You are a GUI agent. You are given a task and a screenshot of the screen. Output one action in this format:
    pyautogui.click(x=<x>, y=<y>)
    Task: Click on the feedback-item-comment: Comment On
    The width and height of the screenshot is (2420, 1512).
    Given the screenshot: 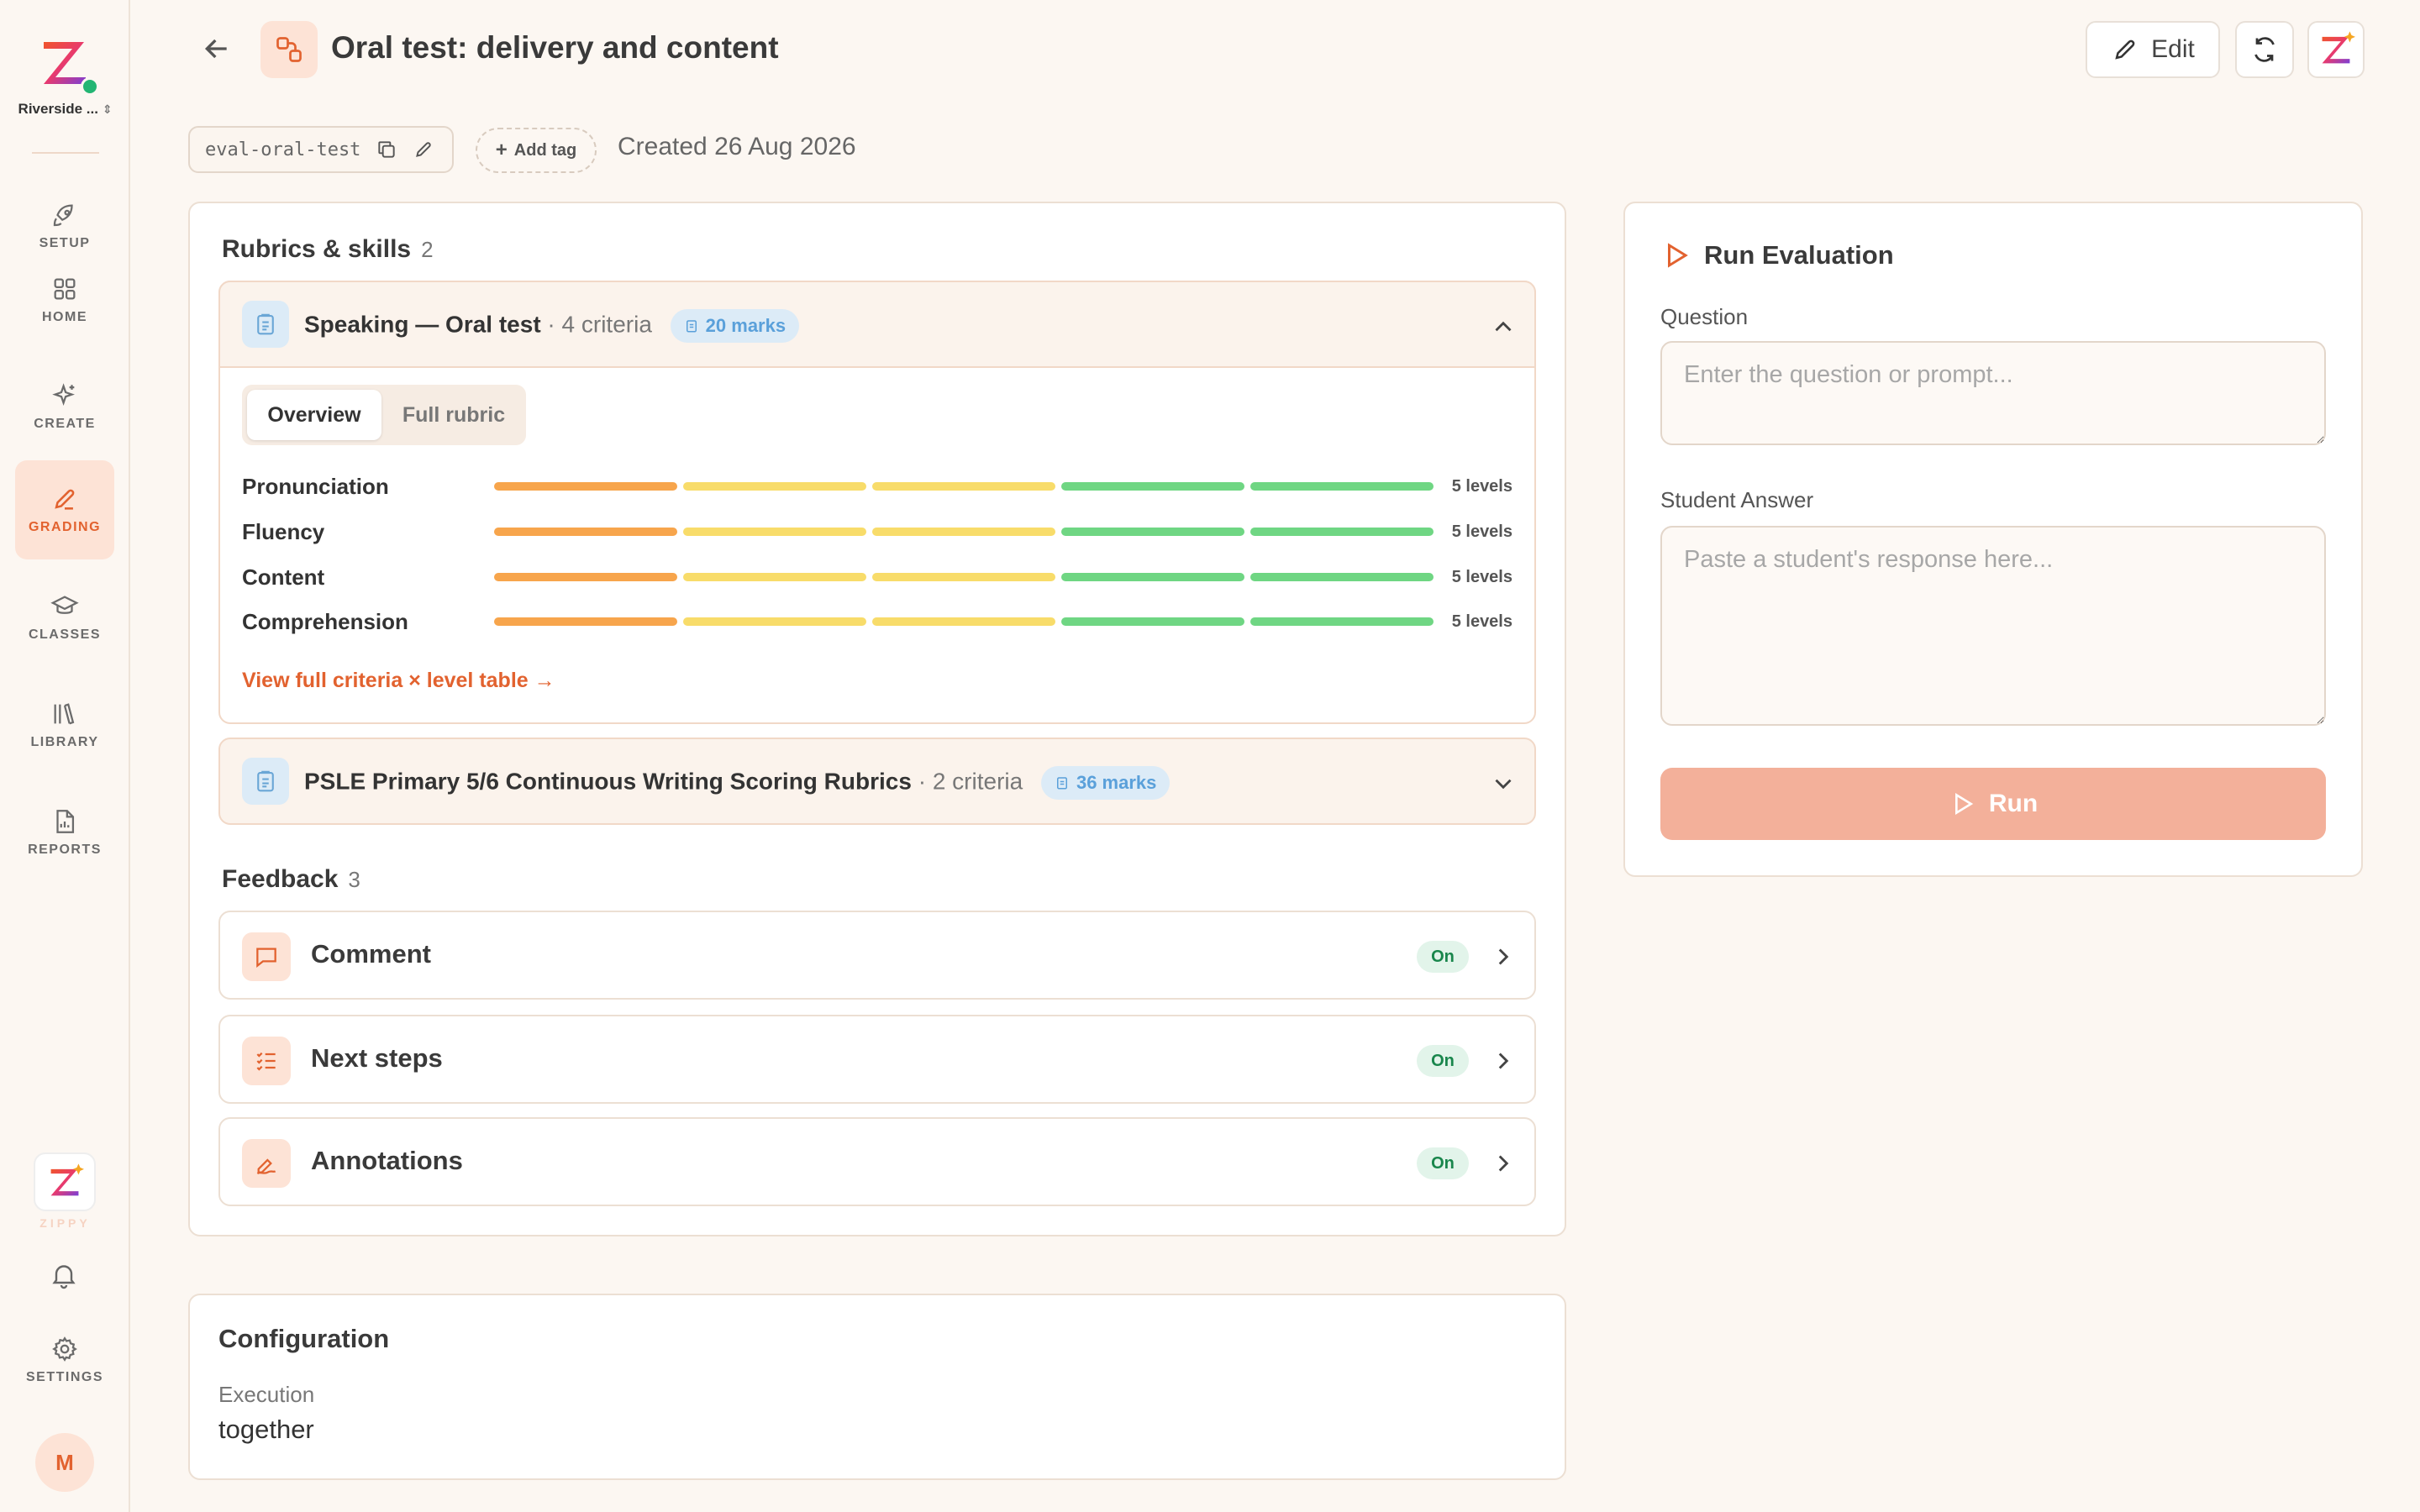 What is the action you would take?
    pyautogui.click(x=877, y=955)
    